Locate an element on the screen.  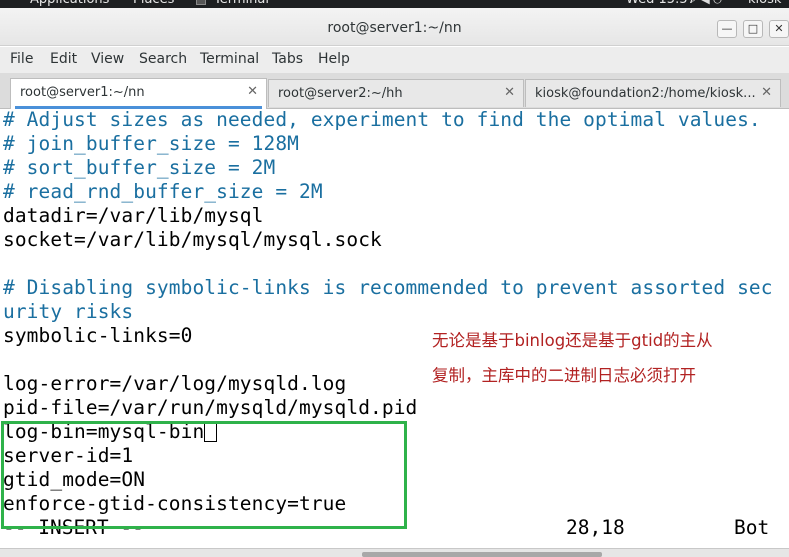
window-title: root@server1:~/nn is located at coordinates (394, 28).